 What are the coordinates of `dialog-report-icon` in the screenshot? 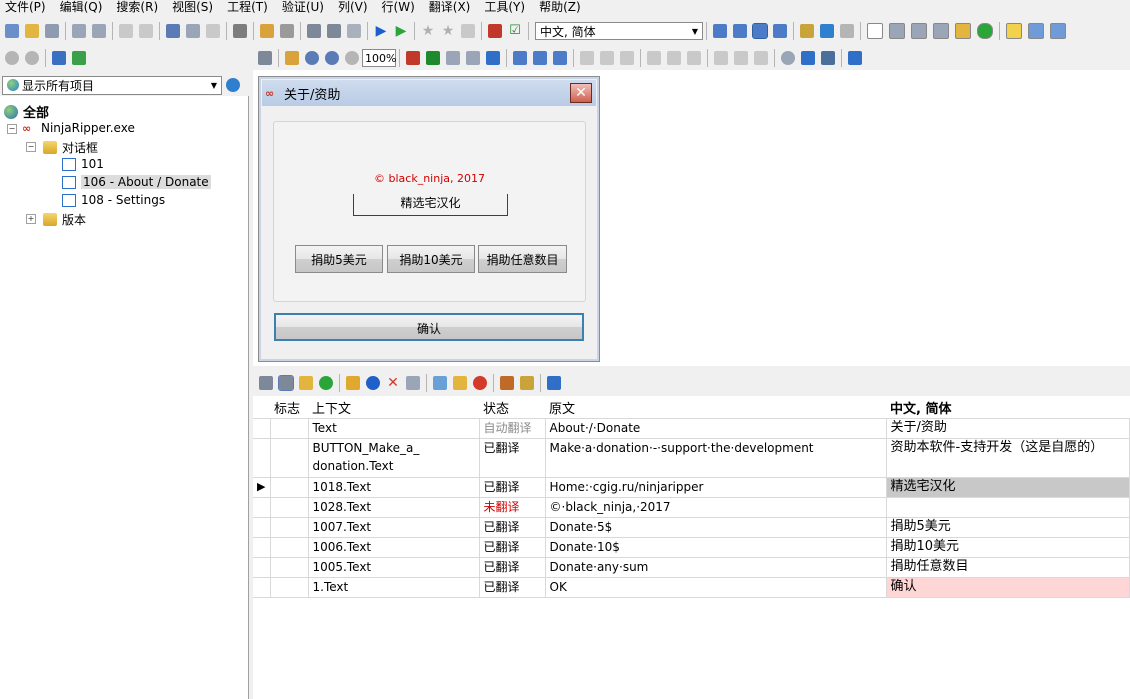 It's located at (413, 58).